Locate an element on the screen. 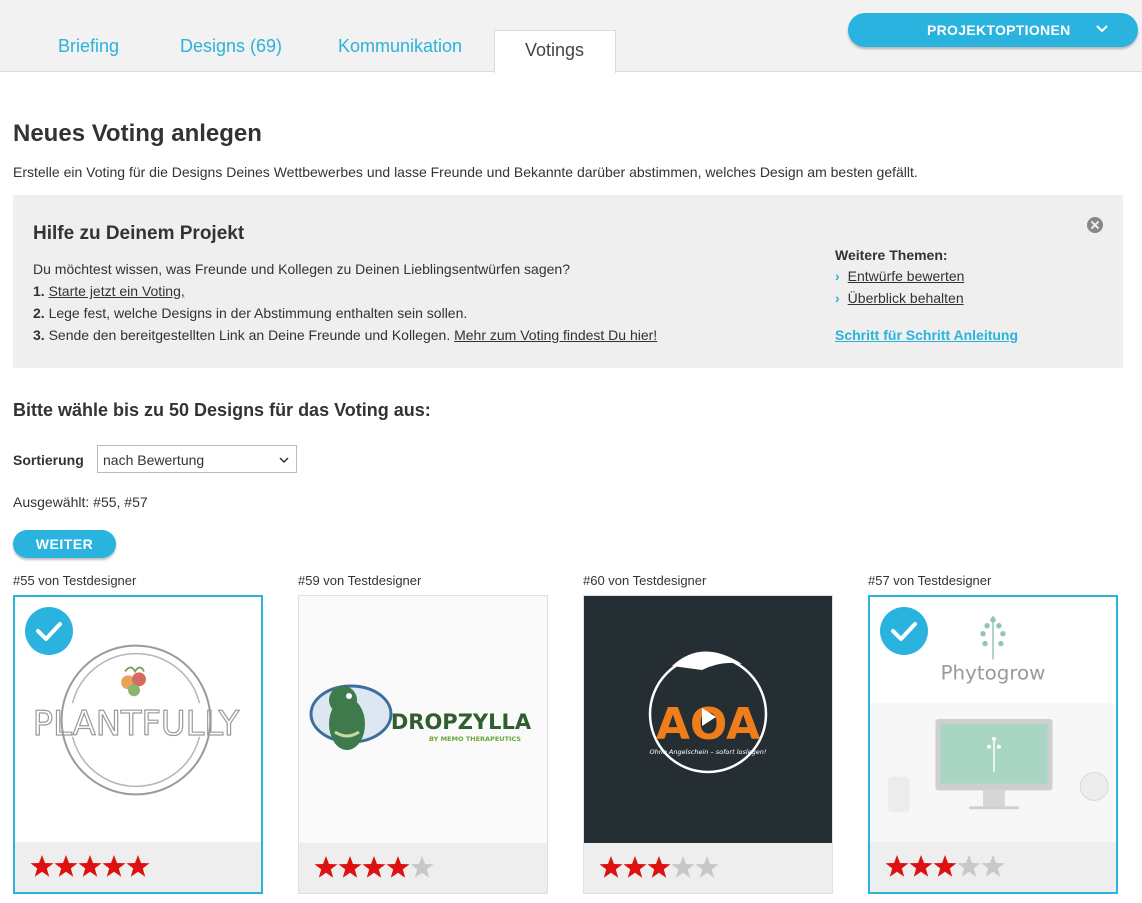 The image size is (1142, 903). design-image: AOA Ohne Angelschein – sofort loslegen! is located at coordinates (708, 719).